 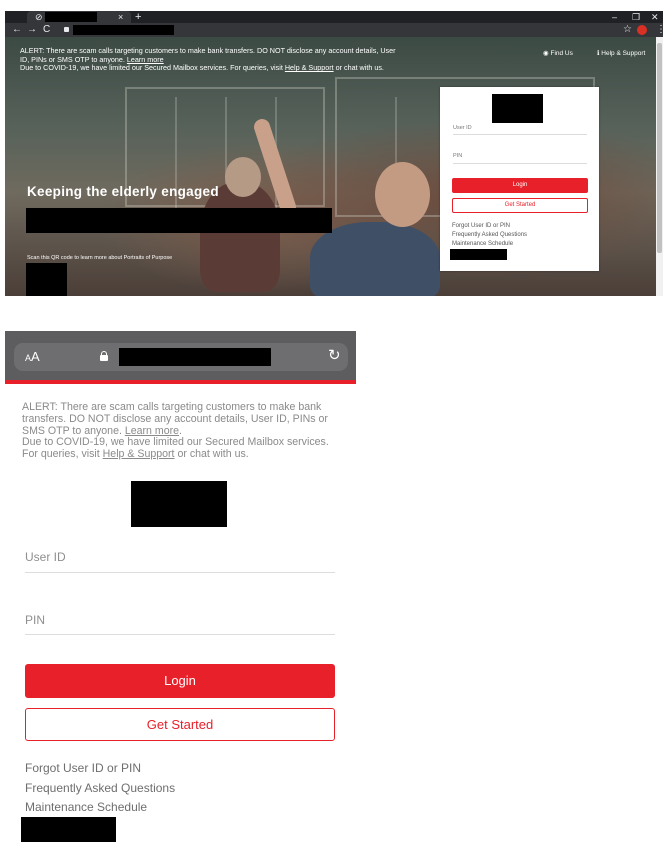 I want to click on text-size-button: AA, so click(x=32, y=357).